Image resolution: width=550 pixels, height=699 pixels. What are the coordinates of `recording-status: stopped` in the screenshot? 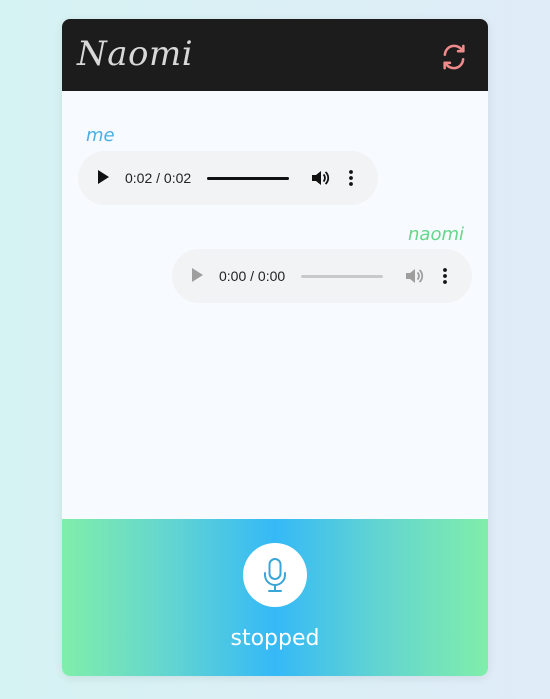 It's located at (275, 638).